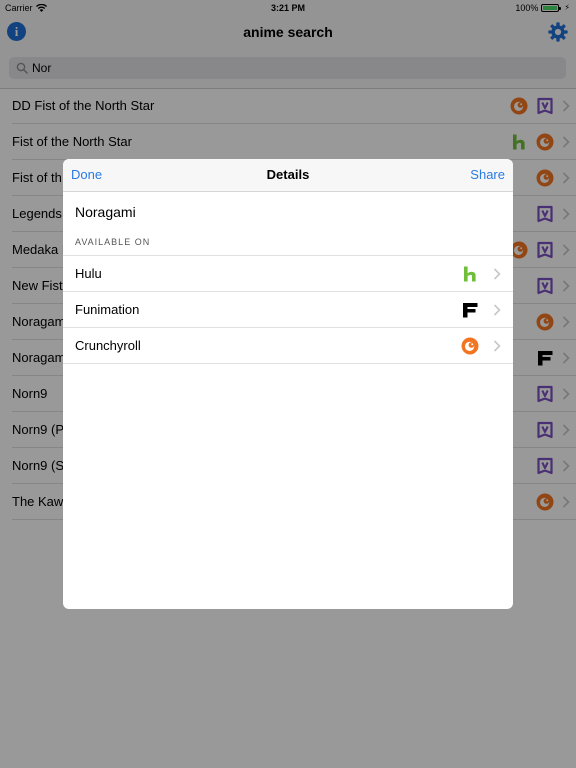 The image size is (576, 768). What do you see at coordinates (113, 242) in the screenshot?
I see `section-header: AVAILABLE ON` at bounding box center [113, 242].